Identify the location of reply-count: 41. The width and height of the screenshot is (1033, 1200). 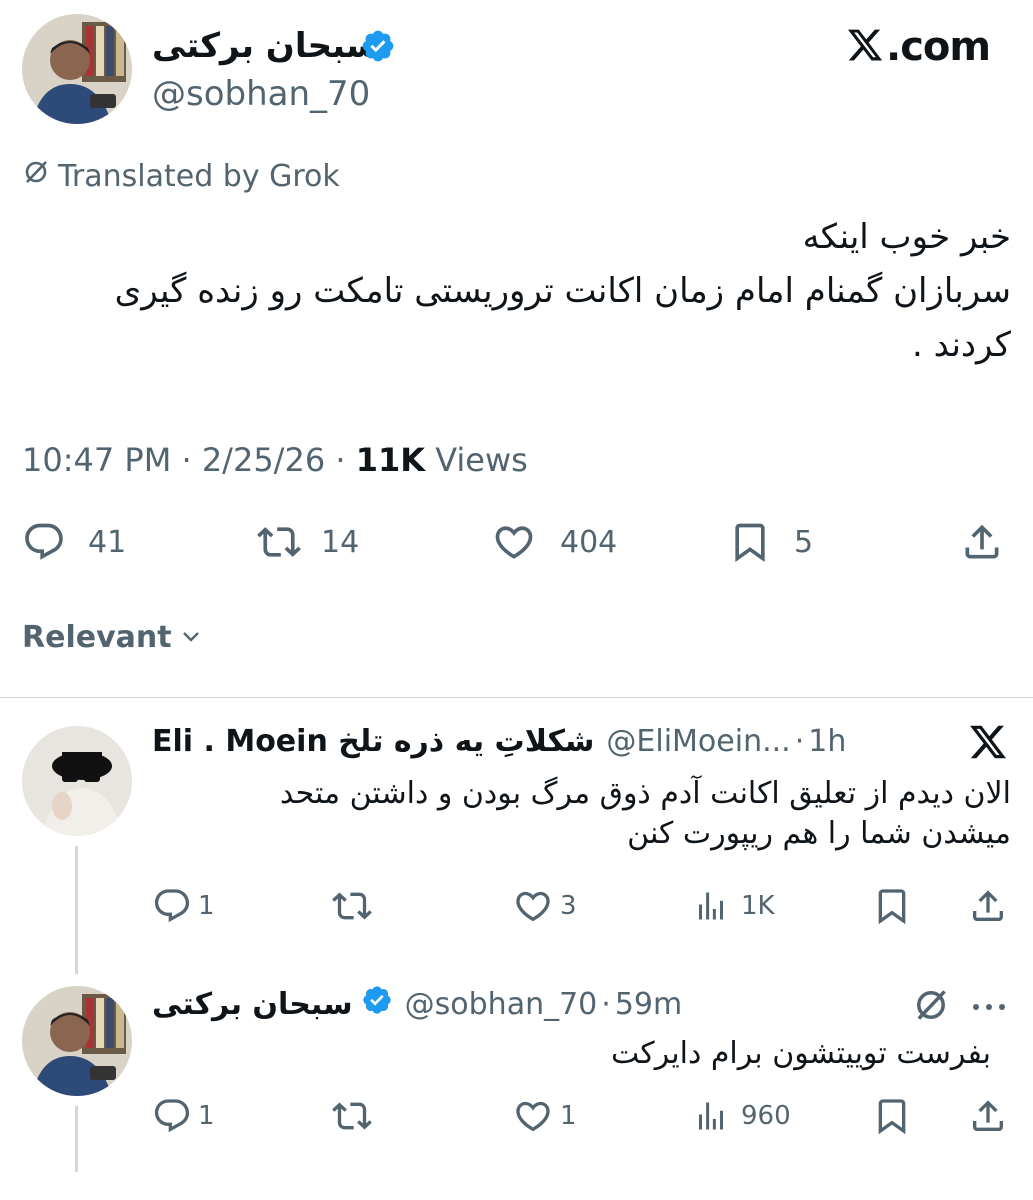
(107, 542).